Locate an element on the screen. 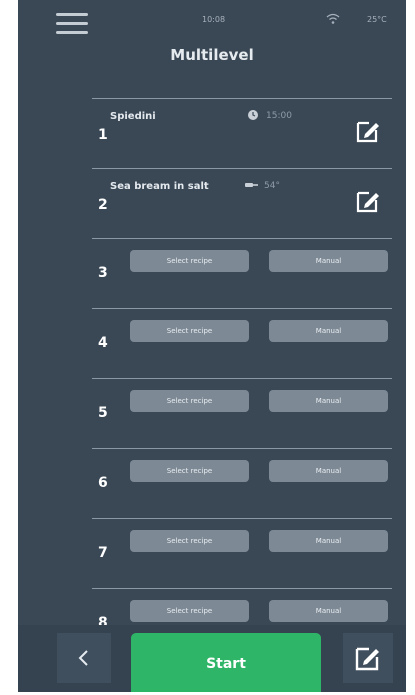 This screenshot has height=695, width=415. level-number: 2 is located at coordinates (103, 205).